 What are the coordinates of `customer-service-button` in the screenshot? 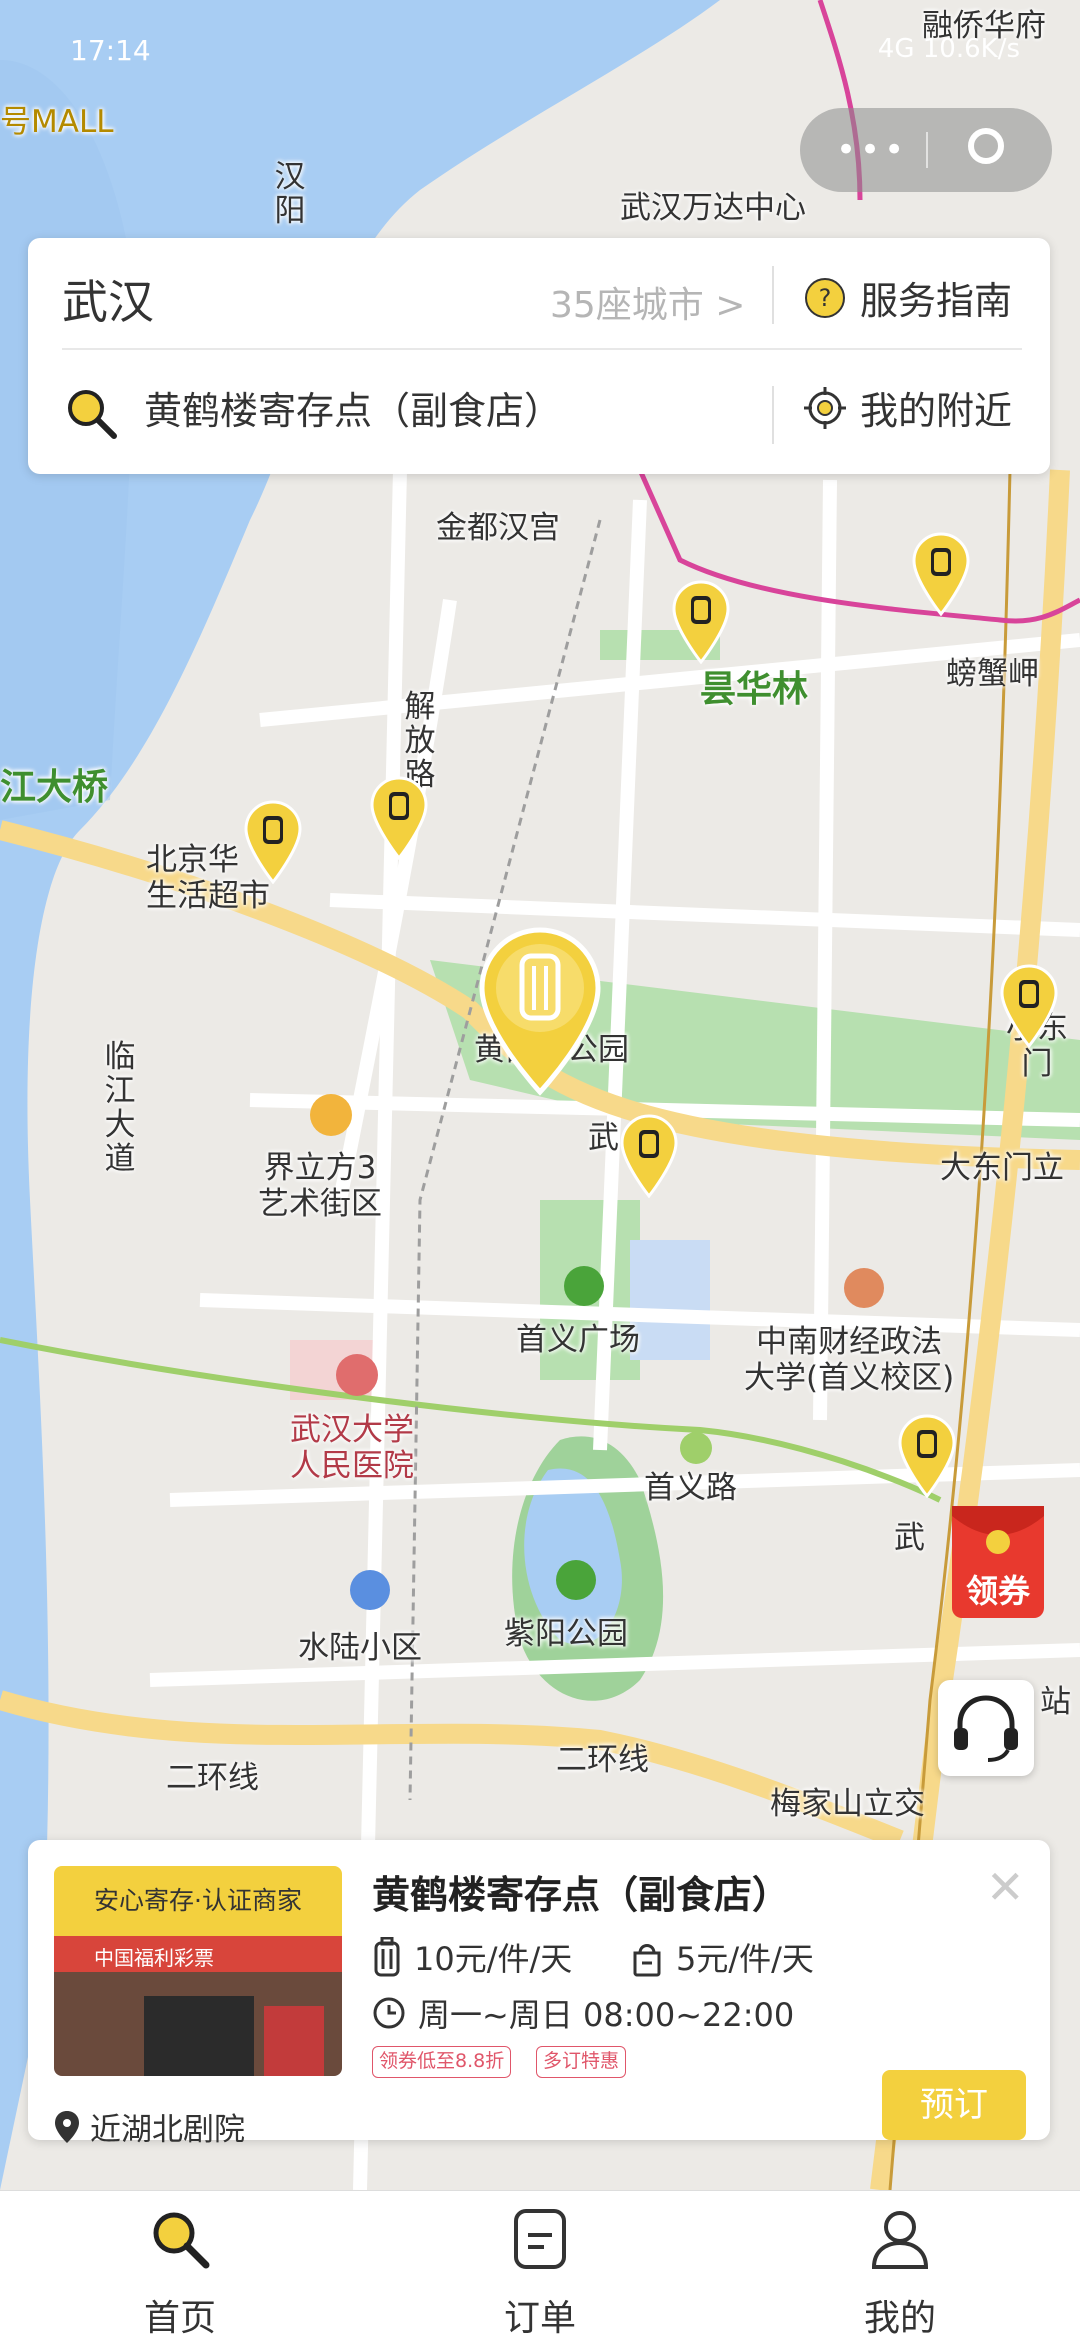 It's located at (986, 1728).